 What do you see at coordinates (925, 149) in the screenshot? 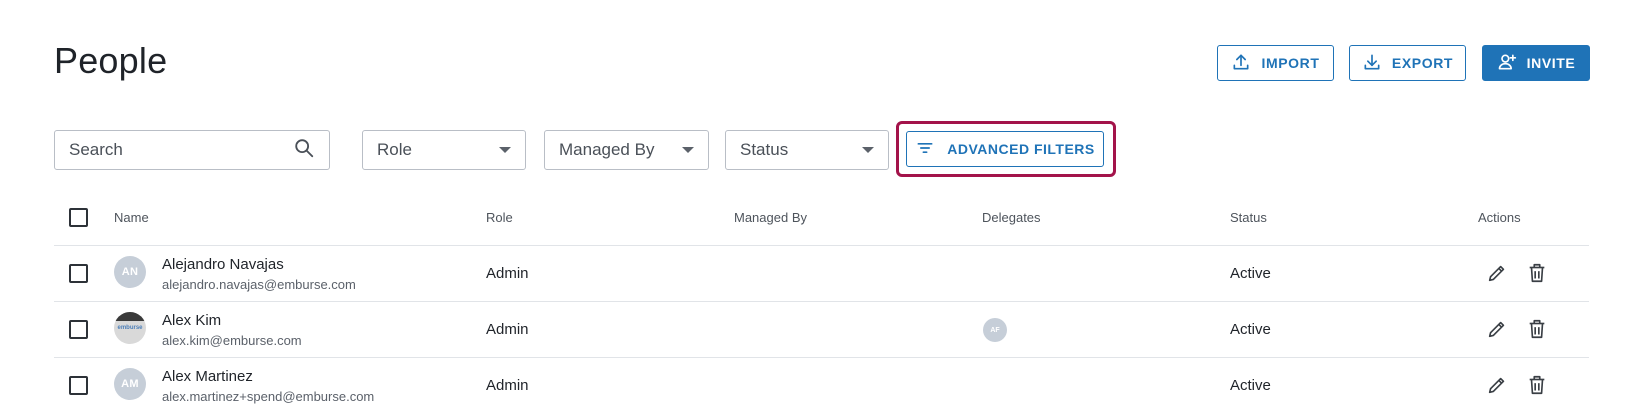
I see `filter-lines-icon` at bounding box center [925, 149].